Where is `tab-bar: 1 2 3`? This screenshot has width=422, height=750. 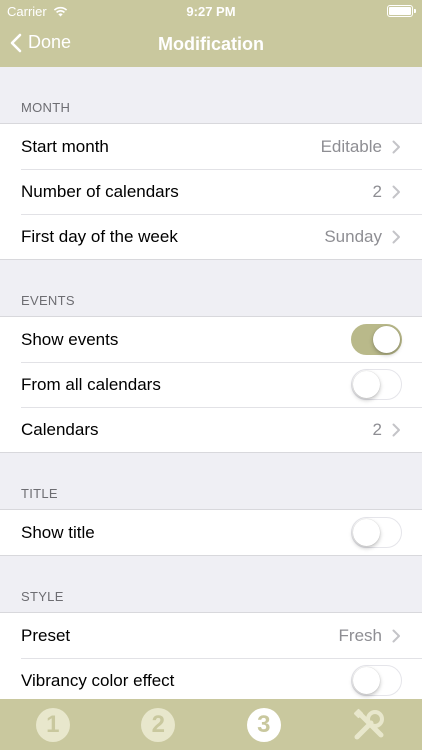
tab-bar: 1 2 3 is located at coordinates (211, 724).